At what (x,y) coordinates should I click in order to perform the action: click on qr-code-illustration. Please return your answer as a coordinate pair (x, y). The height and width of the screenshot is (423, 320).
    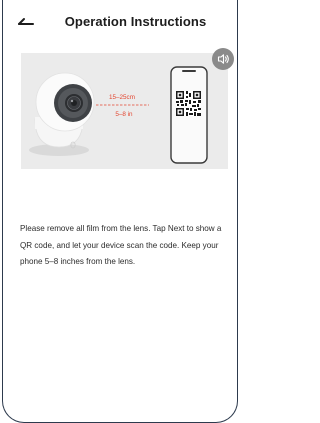
    Looking at the image, I should click on (188, 103).